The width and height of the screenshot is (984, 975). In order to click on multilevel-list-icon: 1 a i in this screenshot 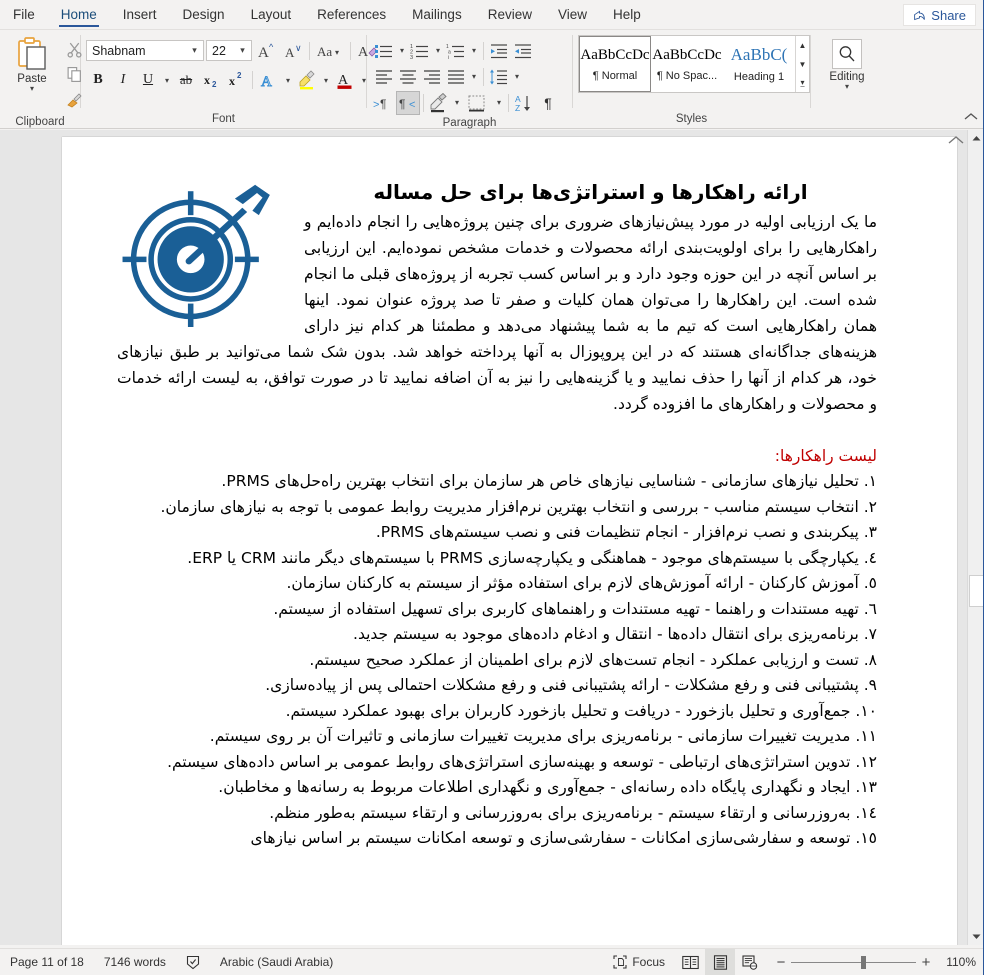, I will do `click(455, 52)`.